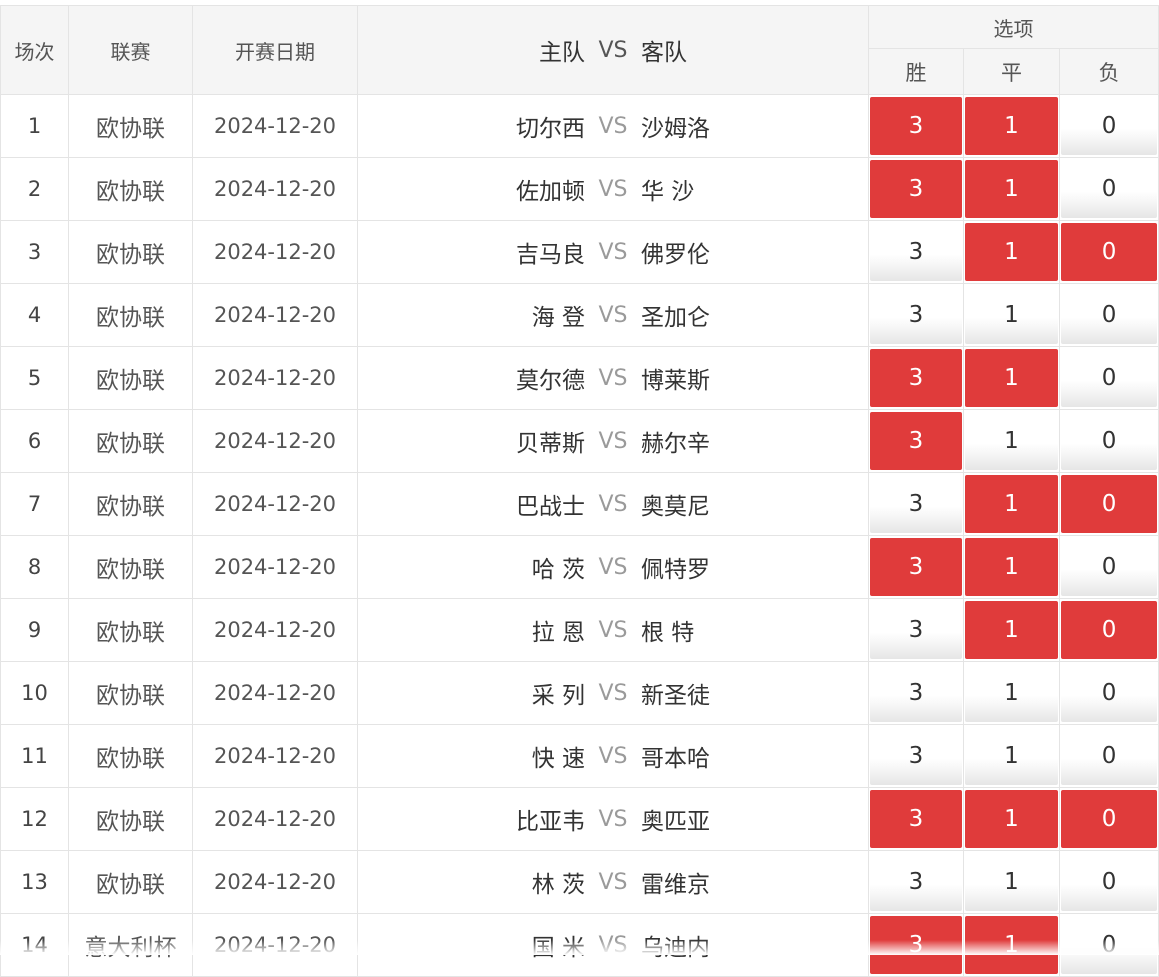  What do you see at coordinates (613, 126) in the screenshot?
I see `match-teams-wrap: 切尔西 VS 沙姆洛` at bounding box center [613, 126].